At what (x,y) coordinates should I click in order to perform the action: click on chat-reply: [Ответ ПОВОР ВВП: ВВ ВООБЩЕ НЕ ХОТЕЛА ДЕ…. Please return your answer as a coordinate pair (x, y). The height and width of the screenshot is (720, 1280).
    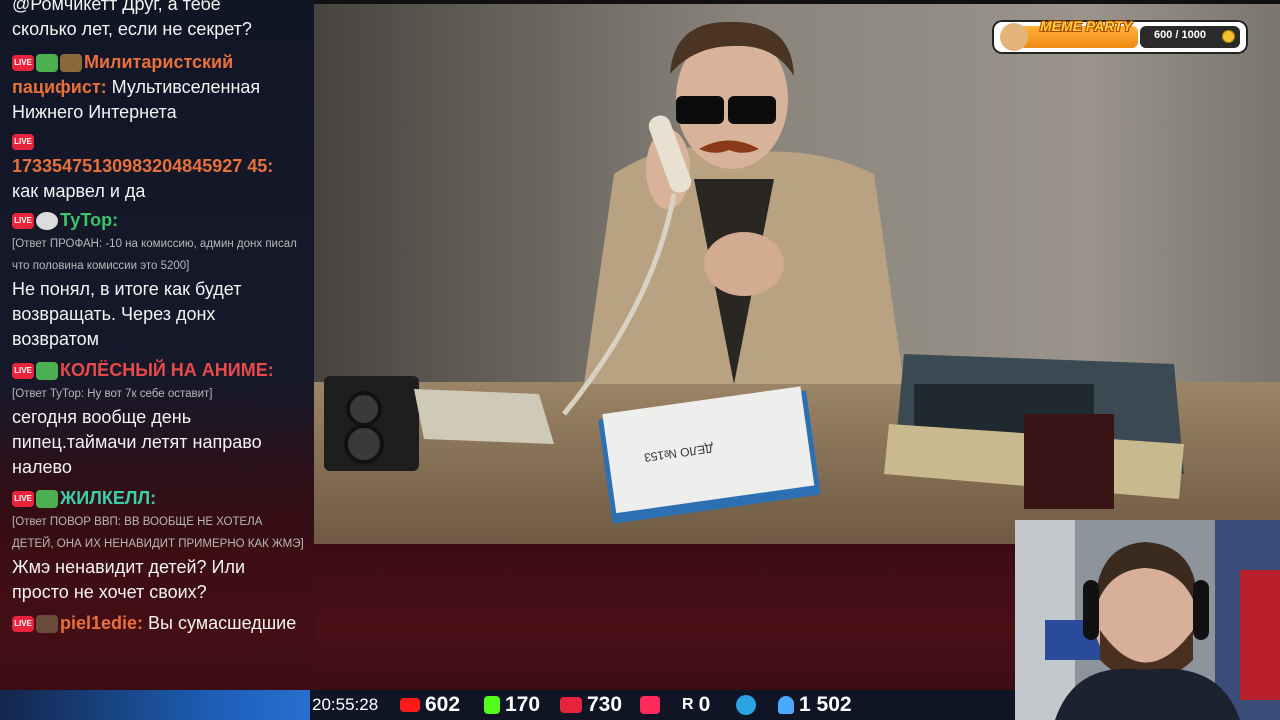
    Looking at the image, I should click on (158, 533).